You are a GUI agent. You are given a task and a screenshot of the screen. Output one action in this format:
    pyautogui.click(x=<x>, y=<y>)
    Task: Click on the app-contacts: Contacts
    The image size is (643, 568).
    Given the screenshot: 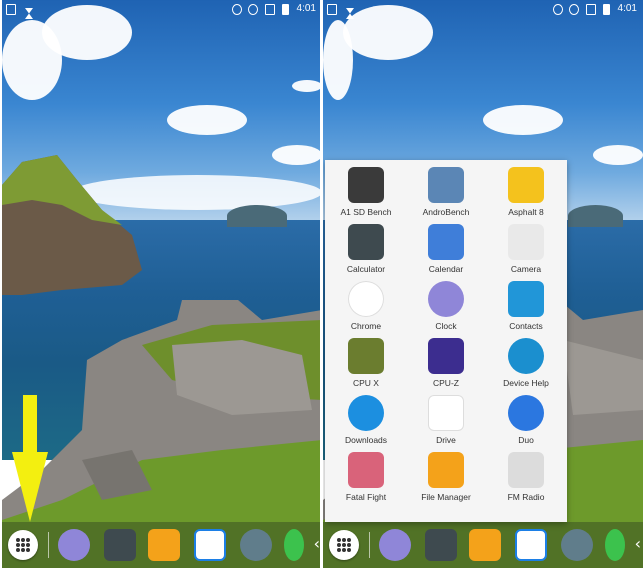 What is the action you would take?
    pyautogui.click(x=526, y=304)
    